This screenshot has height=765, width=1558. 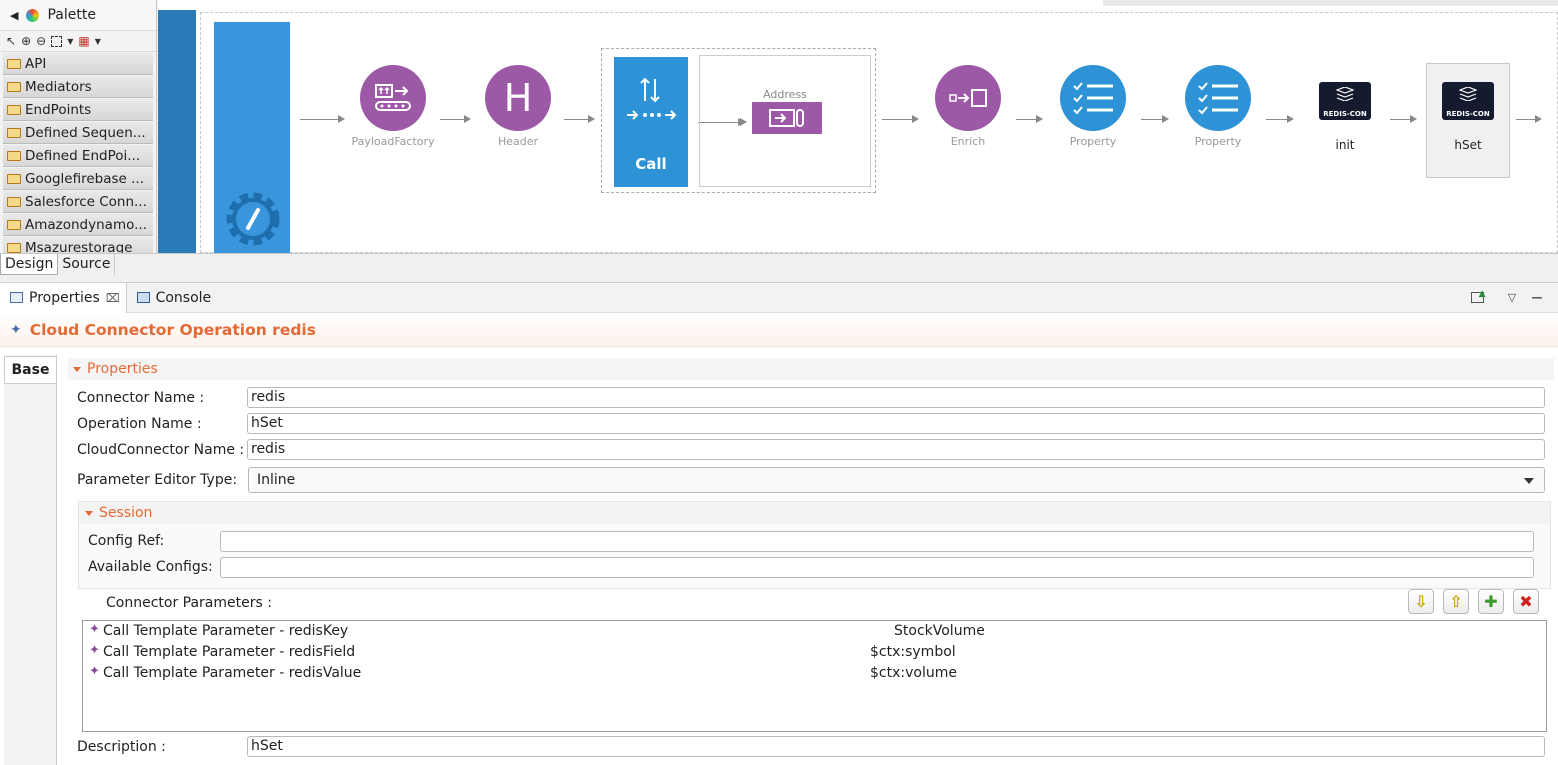 I want to click on canvas-scroll-track, so click(x=1330, y=3).